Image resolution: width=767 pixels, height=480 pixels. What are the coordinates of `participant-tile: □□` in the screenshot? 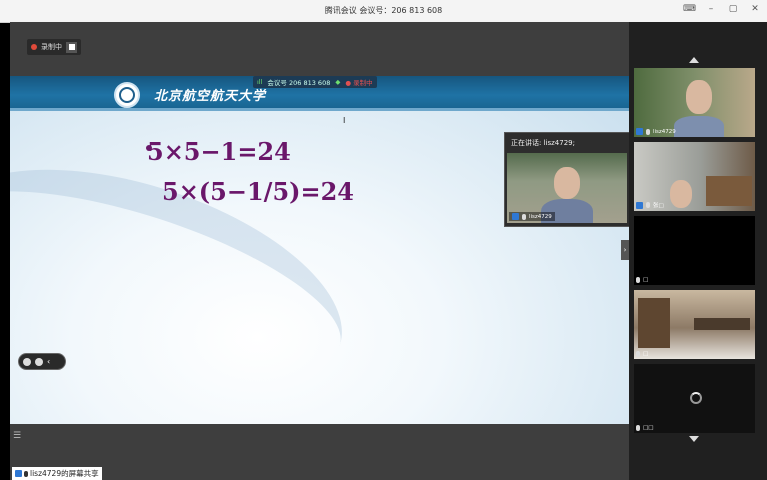 It's located at (694, 398).